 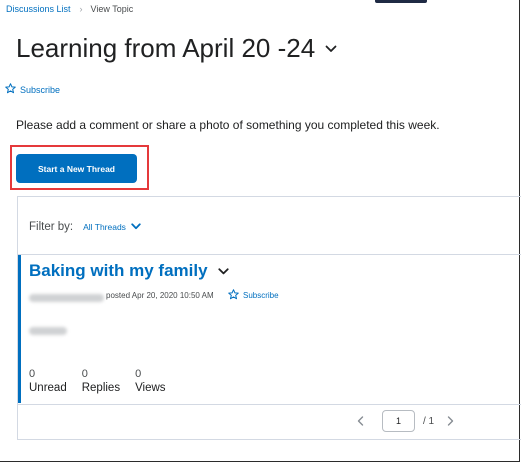 I want to click on thread-title-link: Baking with my family, so click(x=129, y=271).